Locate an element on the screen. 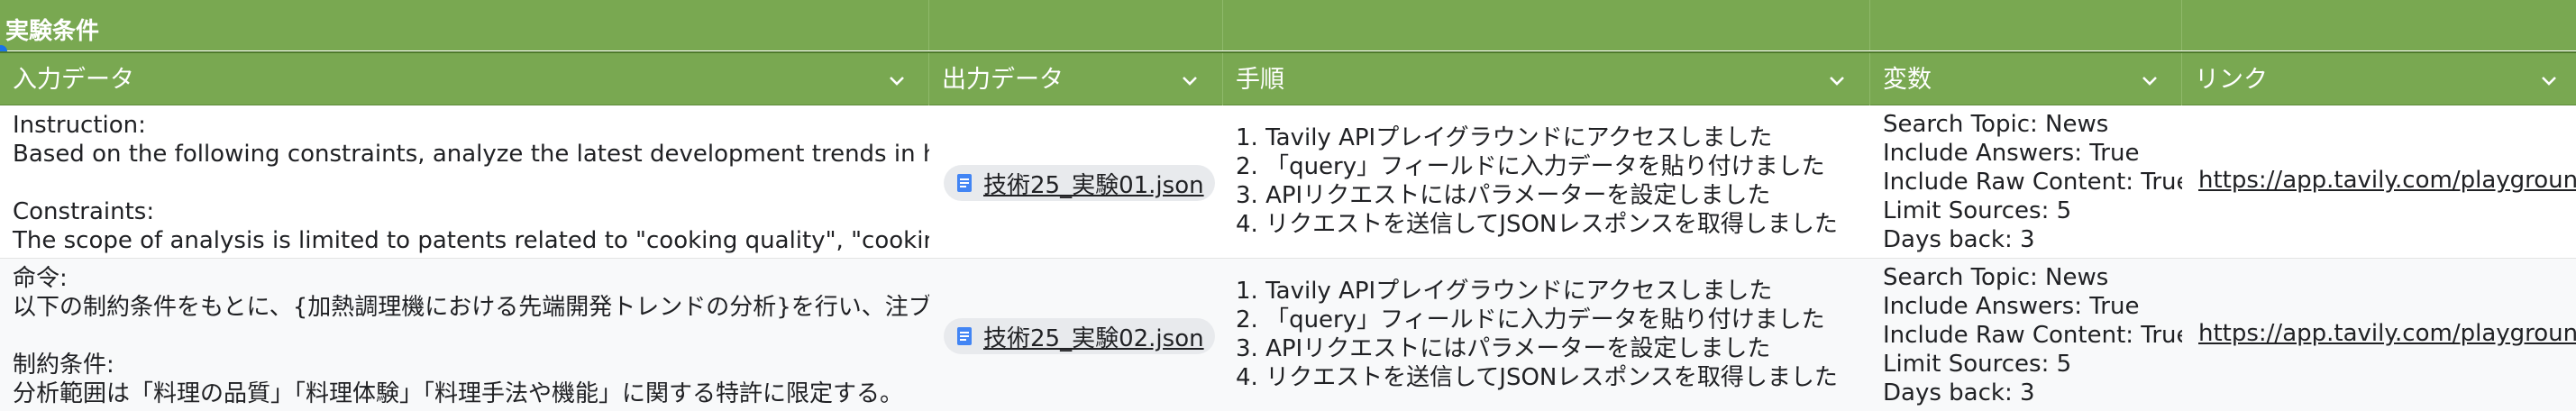 The height and width of the screenshot is (411, 2576). column-header-input: 入力データ is located at coordinates (464, 79).